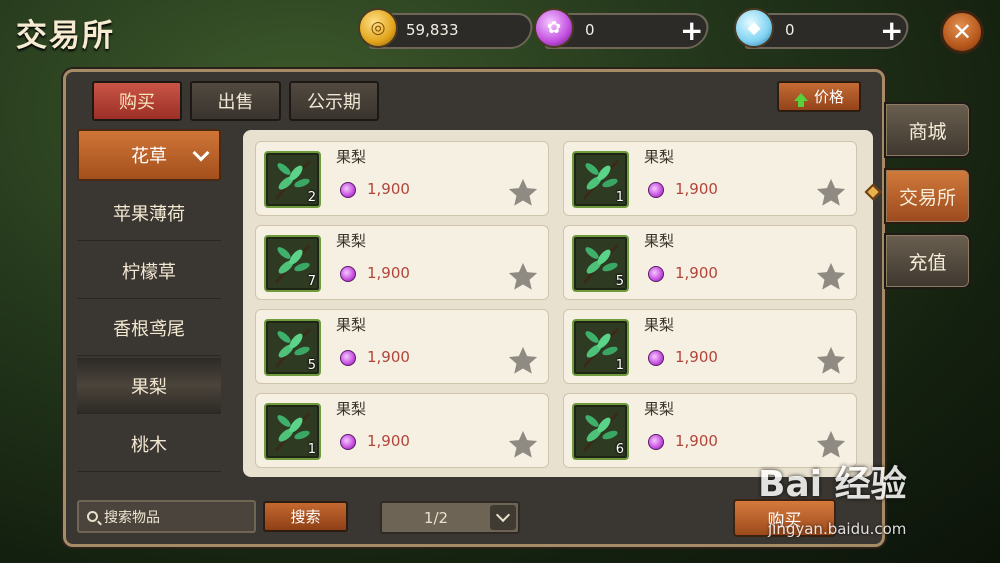  Describe the element at coordinates (292, 263) in the screenshot. I see `herb-item-icon: 7` at that location.